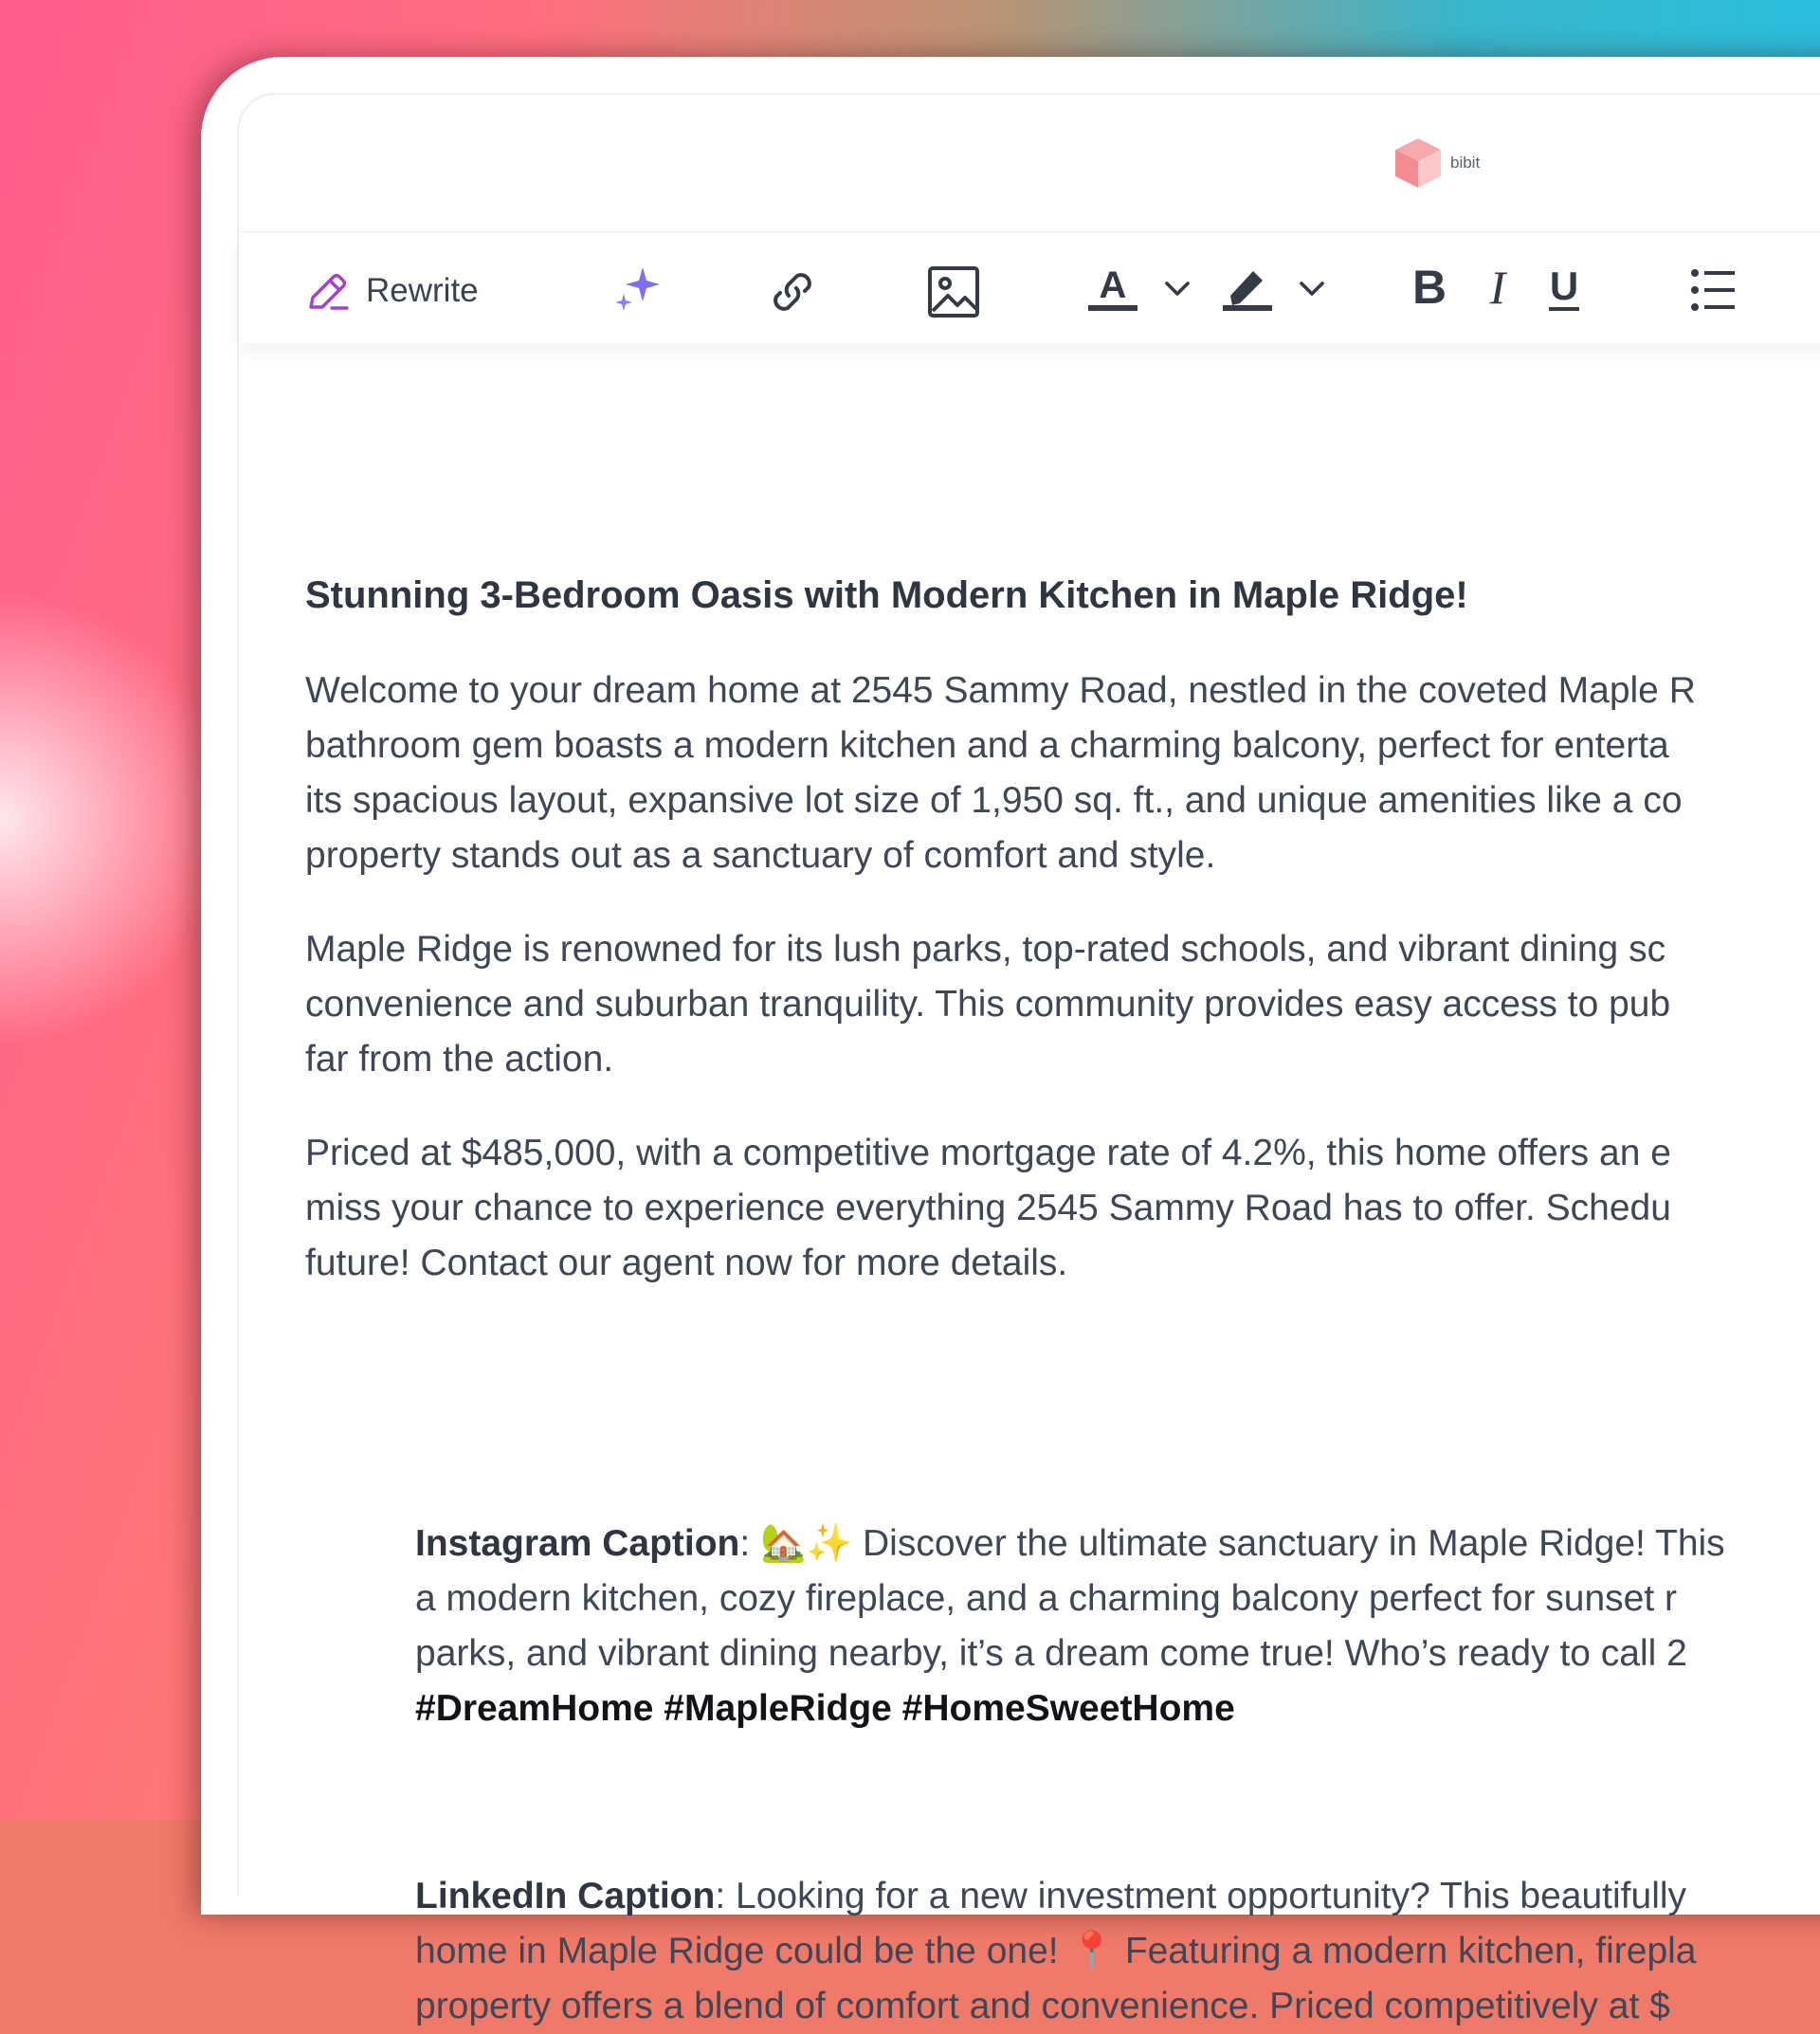 The height and width of the screenshot is (2034, 1820). I want to click on ai-sparkle-button, so click(637, 290).